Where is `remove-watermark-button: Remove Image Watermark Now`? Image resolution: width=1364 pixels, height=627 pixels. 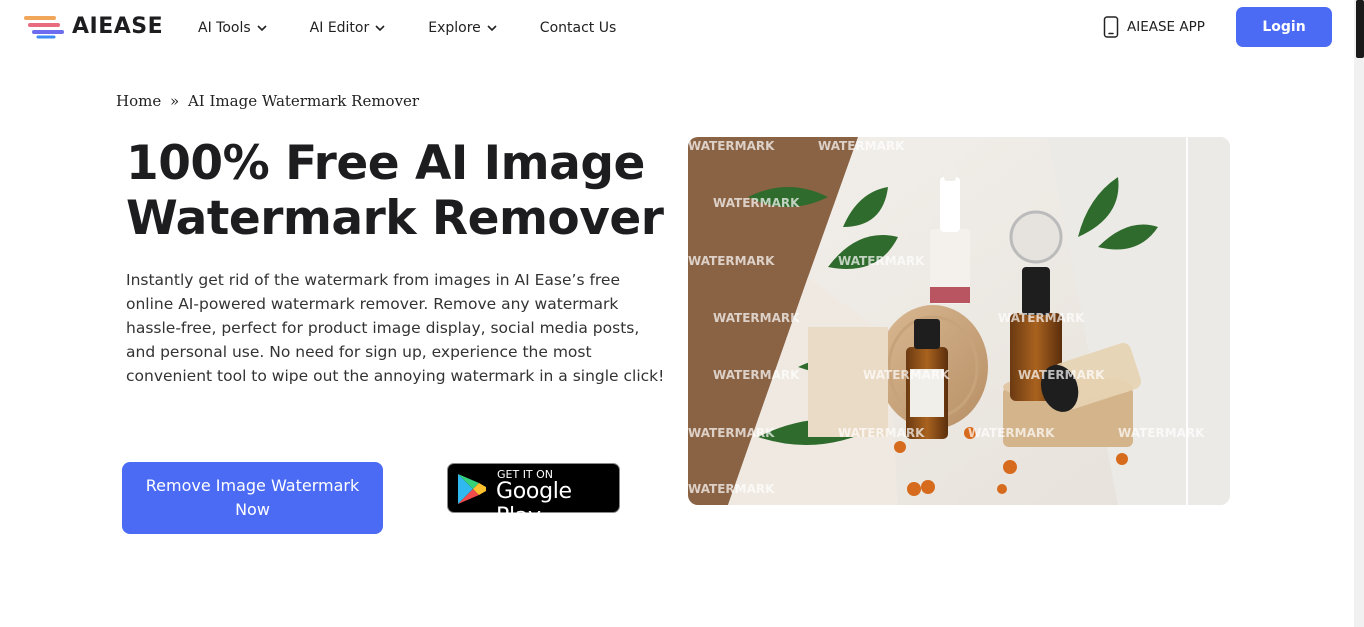 remove-watermark-button: Remove Image Watermark Now is located at coordinates (252, 498).